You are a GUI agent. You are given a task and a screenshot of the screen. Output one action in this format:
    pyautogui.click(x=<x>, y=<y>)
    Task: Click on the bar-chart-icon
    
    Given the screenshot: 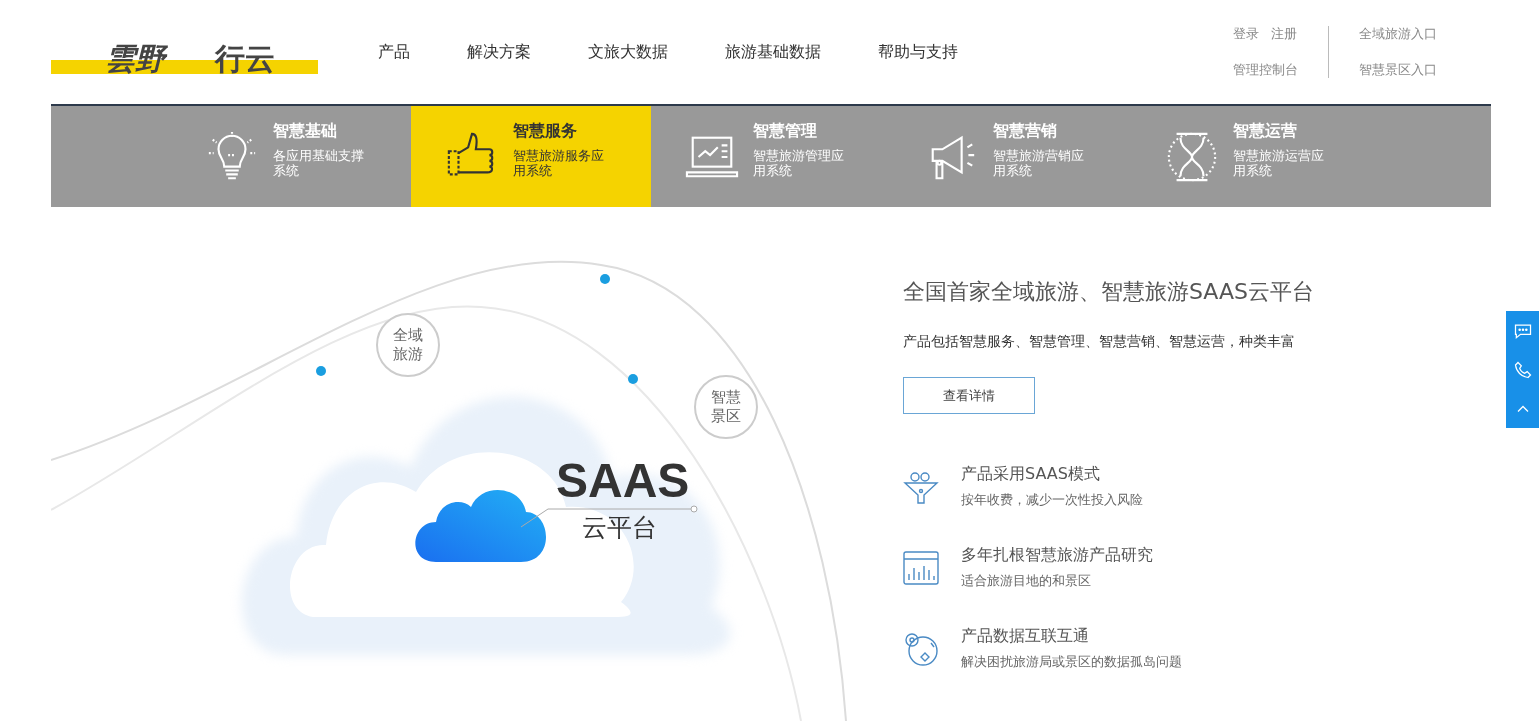 What is the action you would take?
    pyautogui.click(x=921, y=567)
    